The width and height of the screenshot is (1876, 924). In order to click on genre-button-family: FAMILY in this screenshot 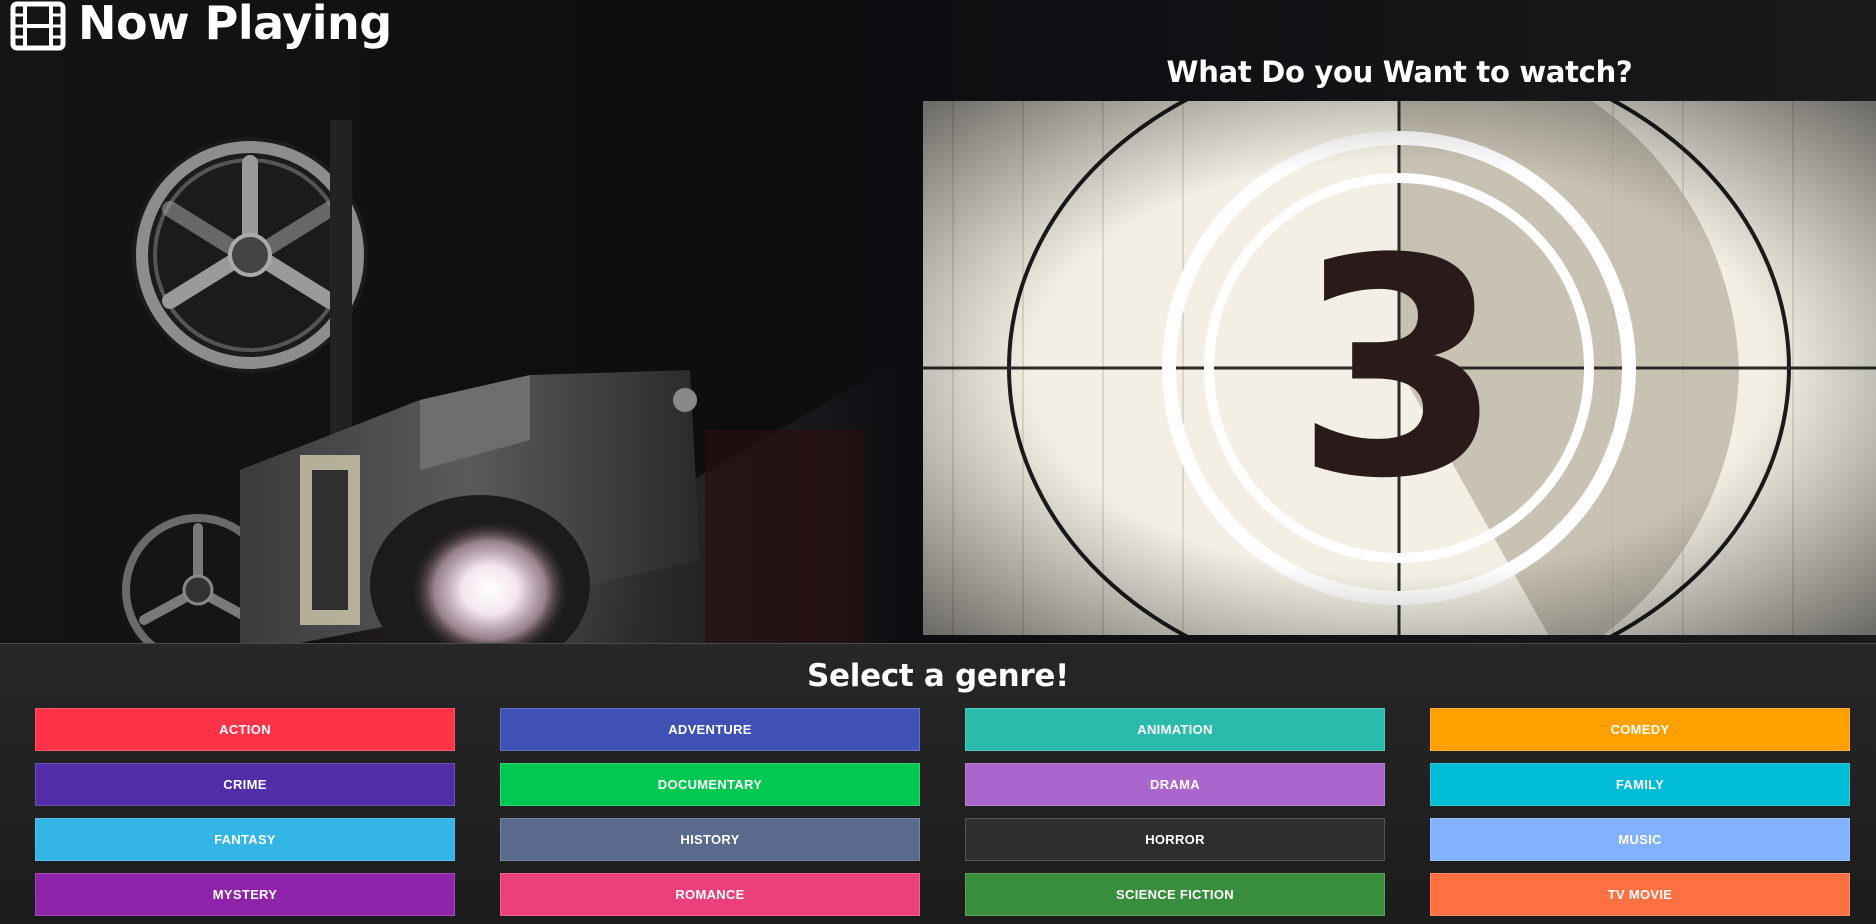, I will do `click(1640, 784)`.